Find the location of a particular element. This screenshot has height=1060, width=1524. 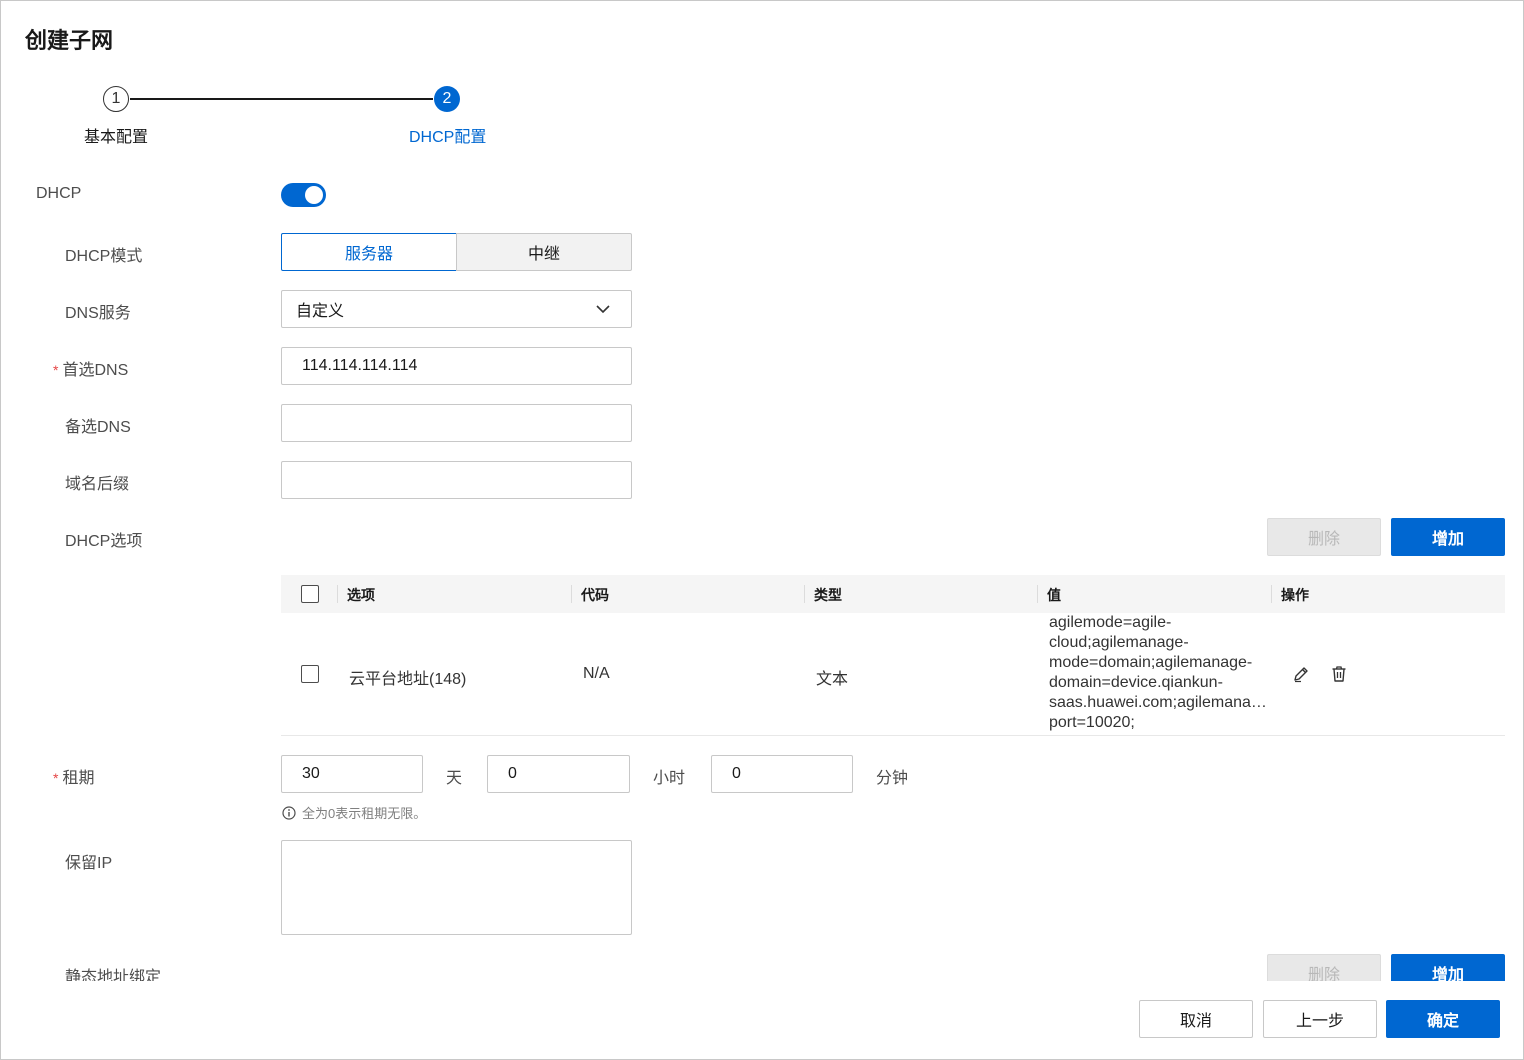

minutes-unit: 分钟 is located at coordinates (892, 778).